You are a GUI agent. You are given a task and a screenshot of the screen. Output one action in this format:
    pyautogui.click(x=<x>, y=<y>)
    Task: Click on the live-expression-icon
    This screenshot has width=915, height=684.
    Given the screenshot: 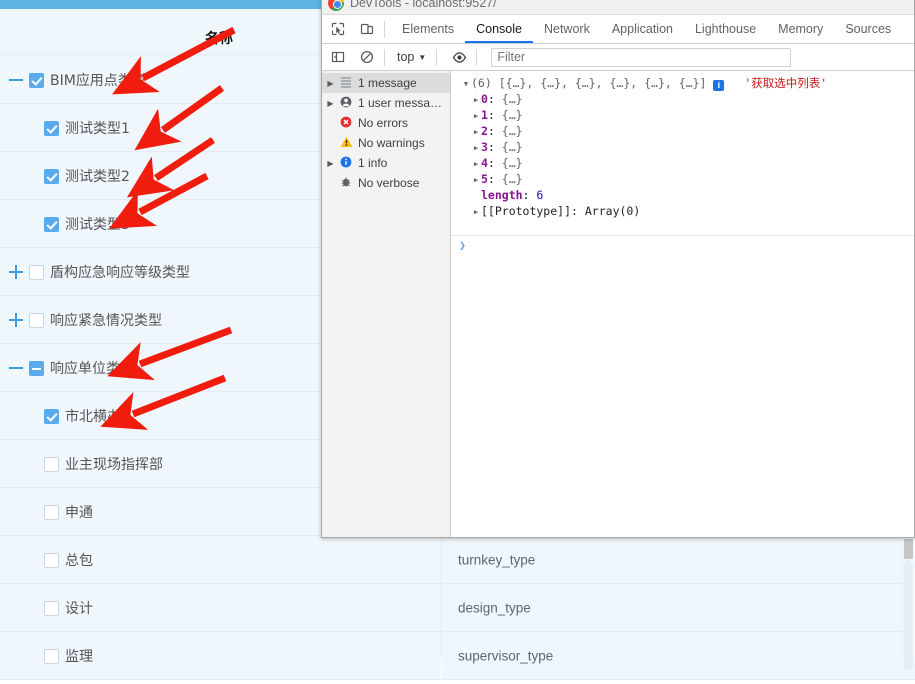 What is the action you would take?
    pyautogui.click(x=459, y=57)
    